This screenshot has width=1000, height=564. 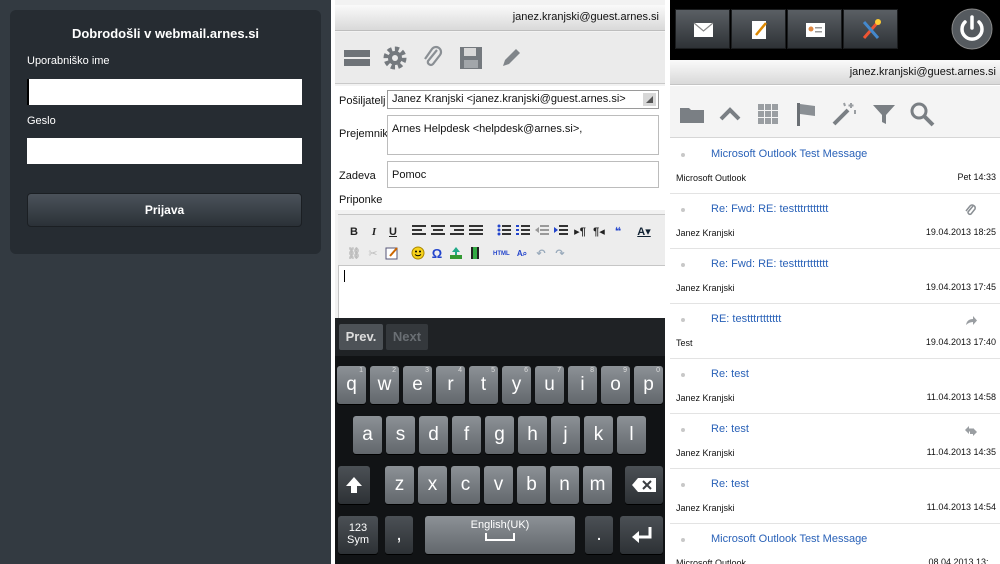 I want to click on grid-icon, so click(x=768, y=114).